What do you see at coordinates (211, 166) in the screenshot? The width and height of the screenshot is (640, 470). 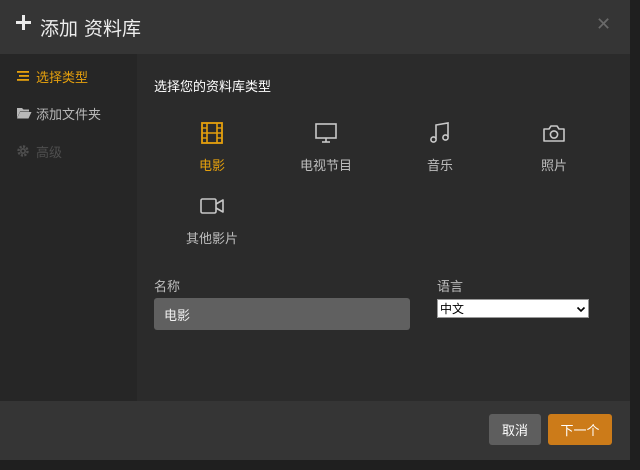 I see `type-option-label: 电影` at bounding box center [211, 166].